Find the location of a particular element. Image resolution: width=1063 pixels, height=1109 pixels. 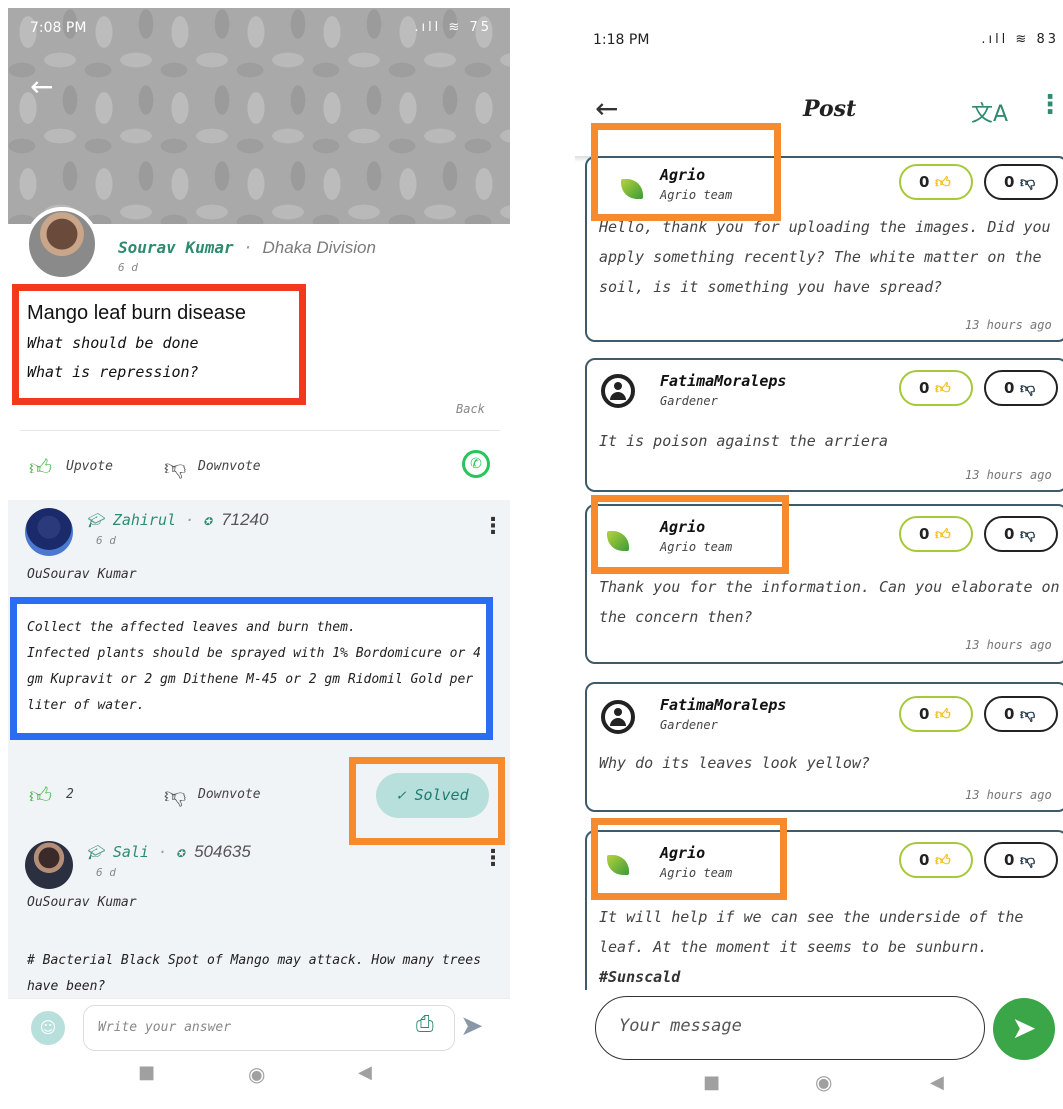

comment-text: Why do its leaves look yellow? is located at coordinates (734, 763).